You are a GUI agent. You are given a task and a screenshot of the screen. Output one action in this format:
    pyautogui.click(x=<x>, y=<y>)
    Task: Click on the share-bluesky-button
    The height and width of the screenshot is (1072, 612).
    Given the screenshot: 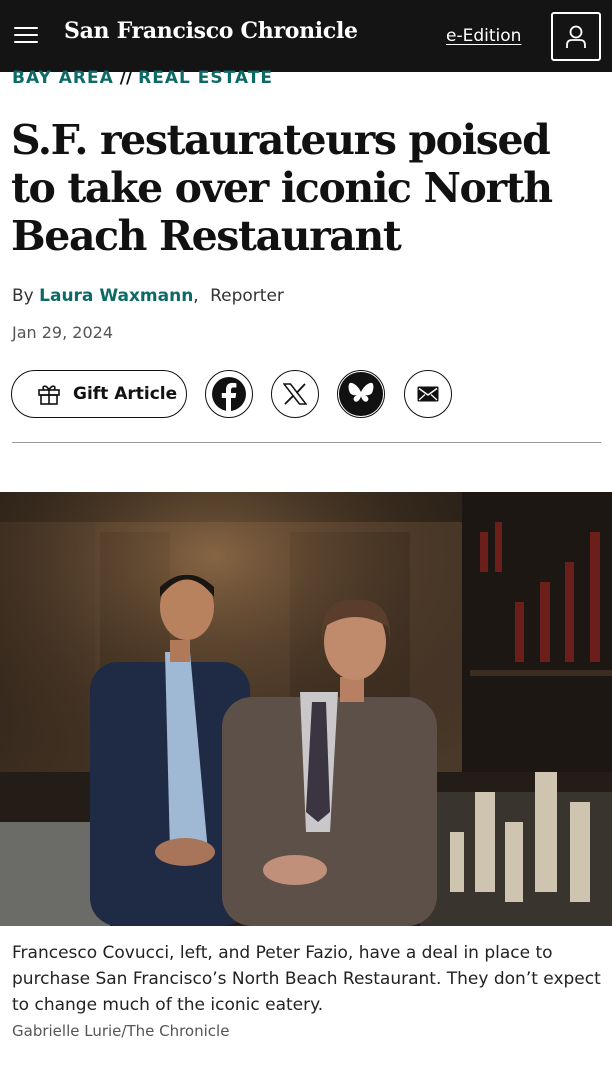 What is the action you would take?
    pyautogui.click(x=361, y=394)
    